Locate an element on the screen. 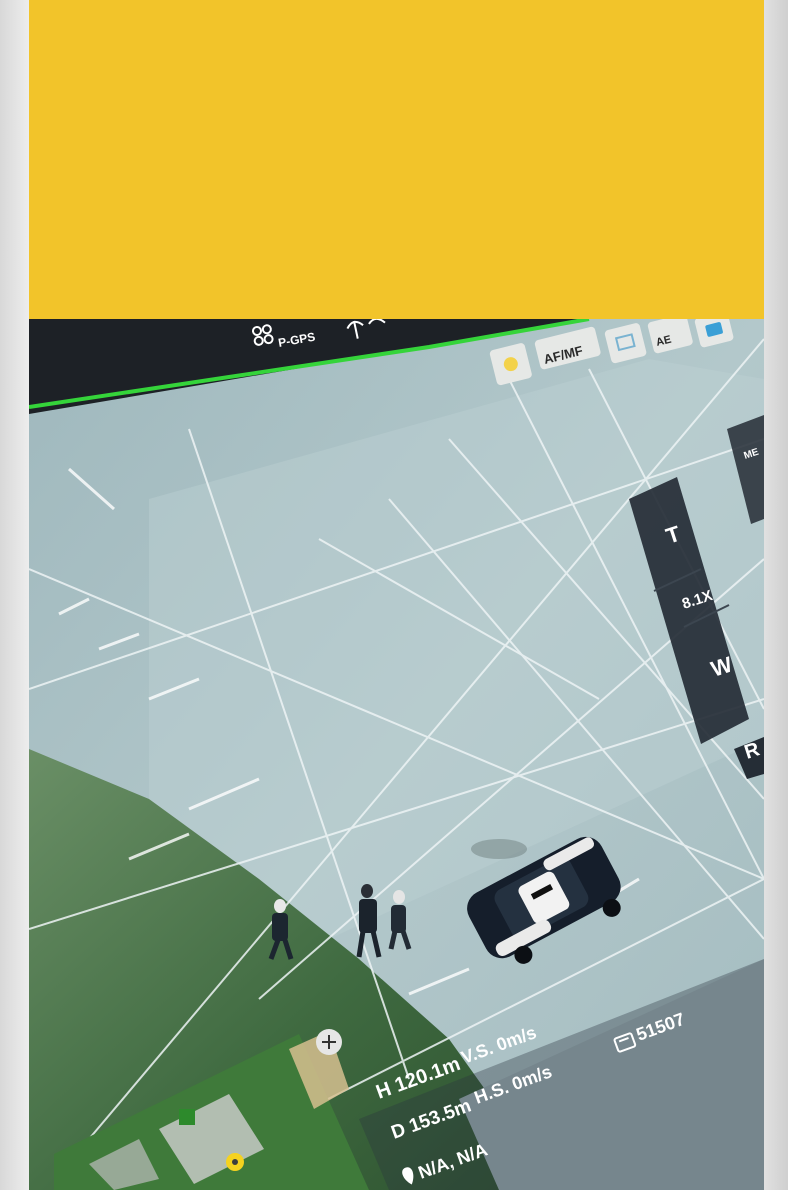 This screenshot has width=788, height=1190. oil-stain is located at coordinates (499, 849).